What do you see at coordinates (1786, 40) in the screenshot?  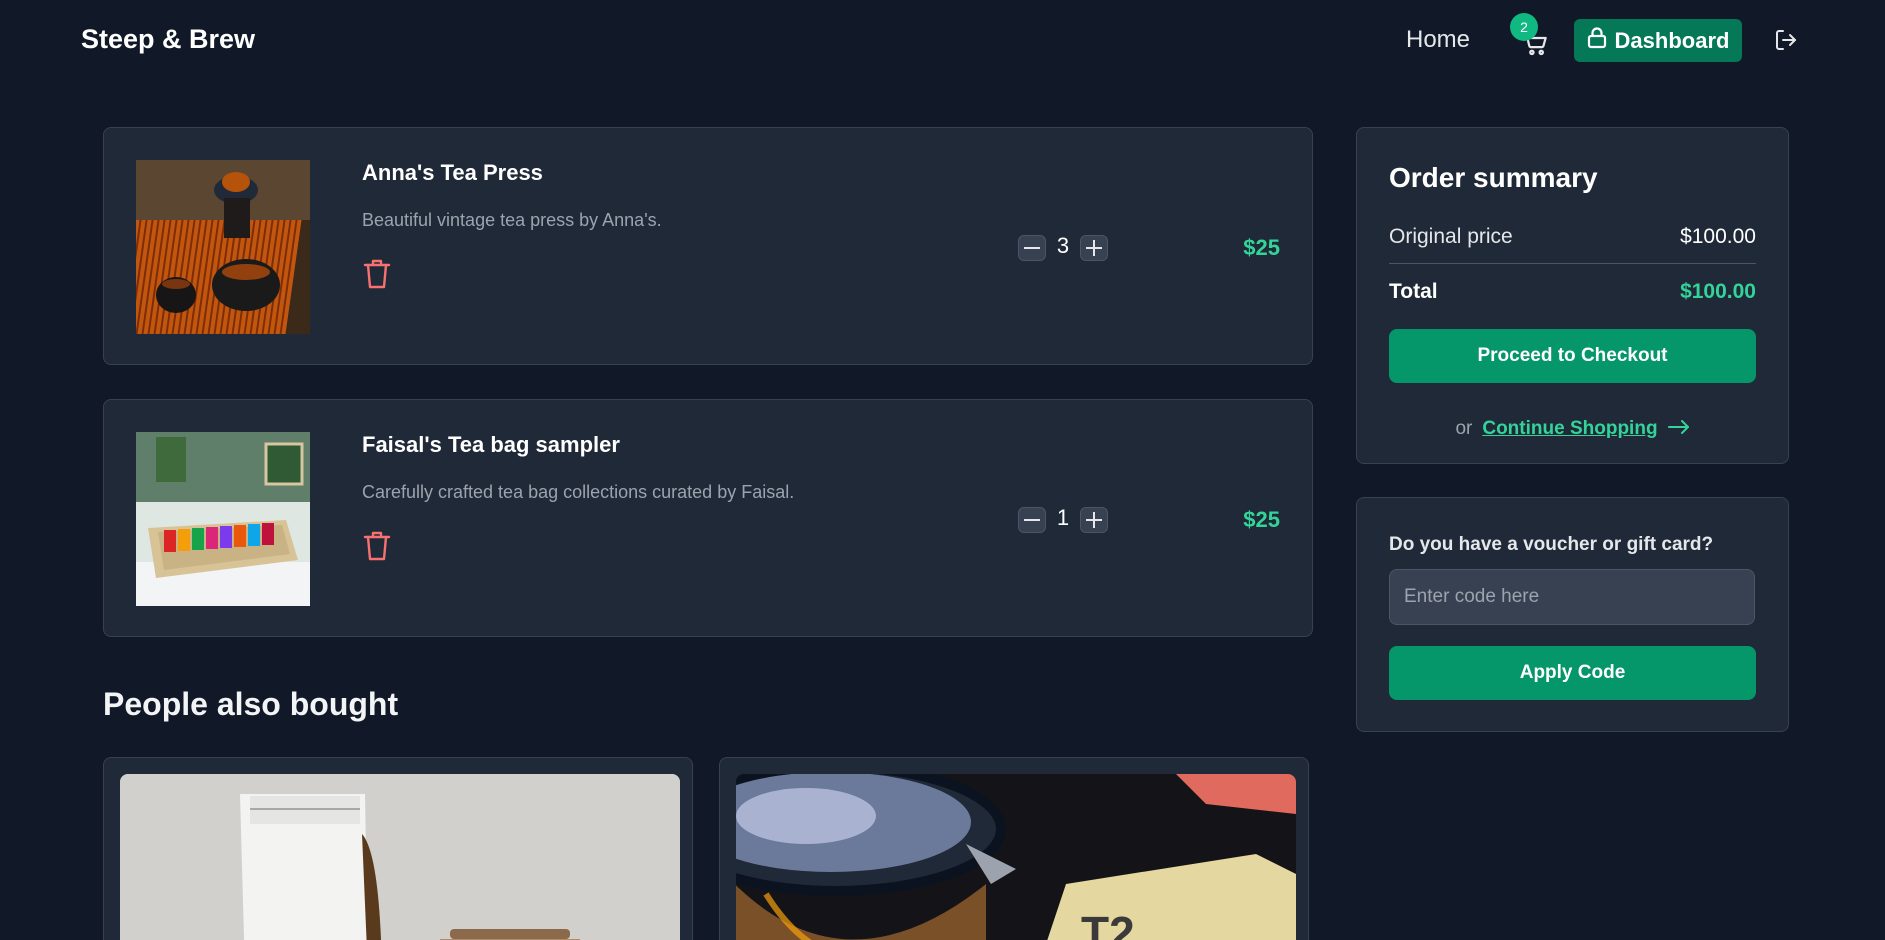 I see `logout-icon` at bounding box center [1786, 40].